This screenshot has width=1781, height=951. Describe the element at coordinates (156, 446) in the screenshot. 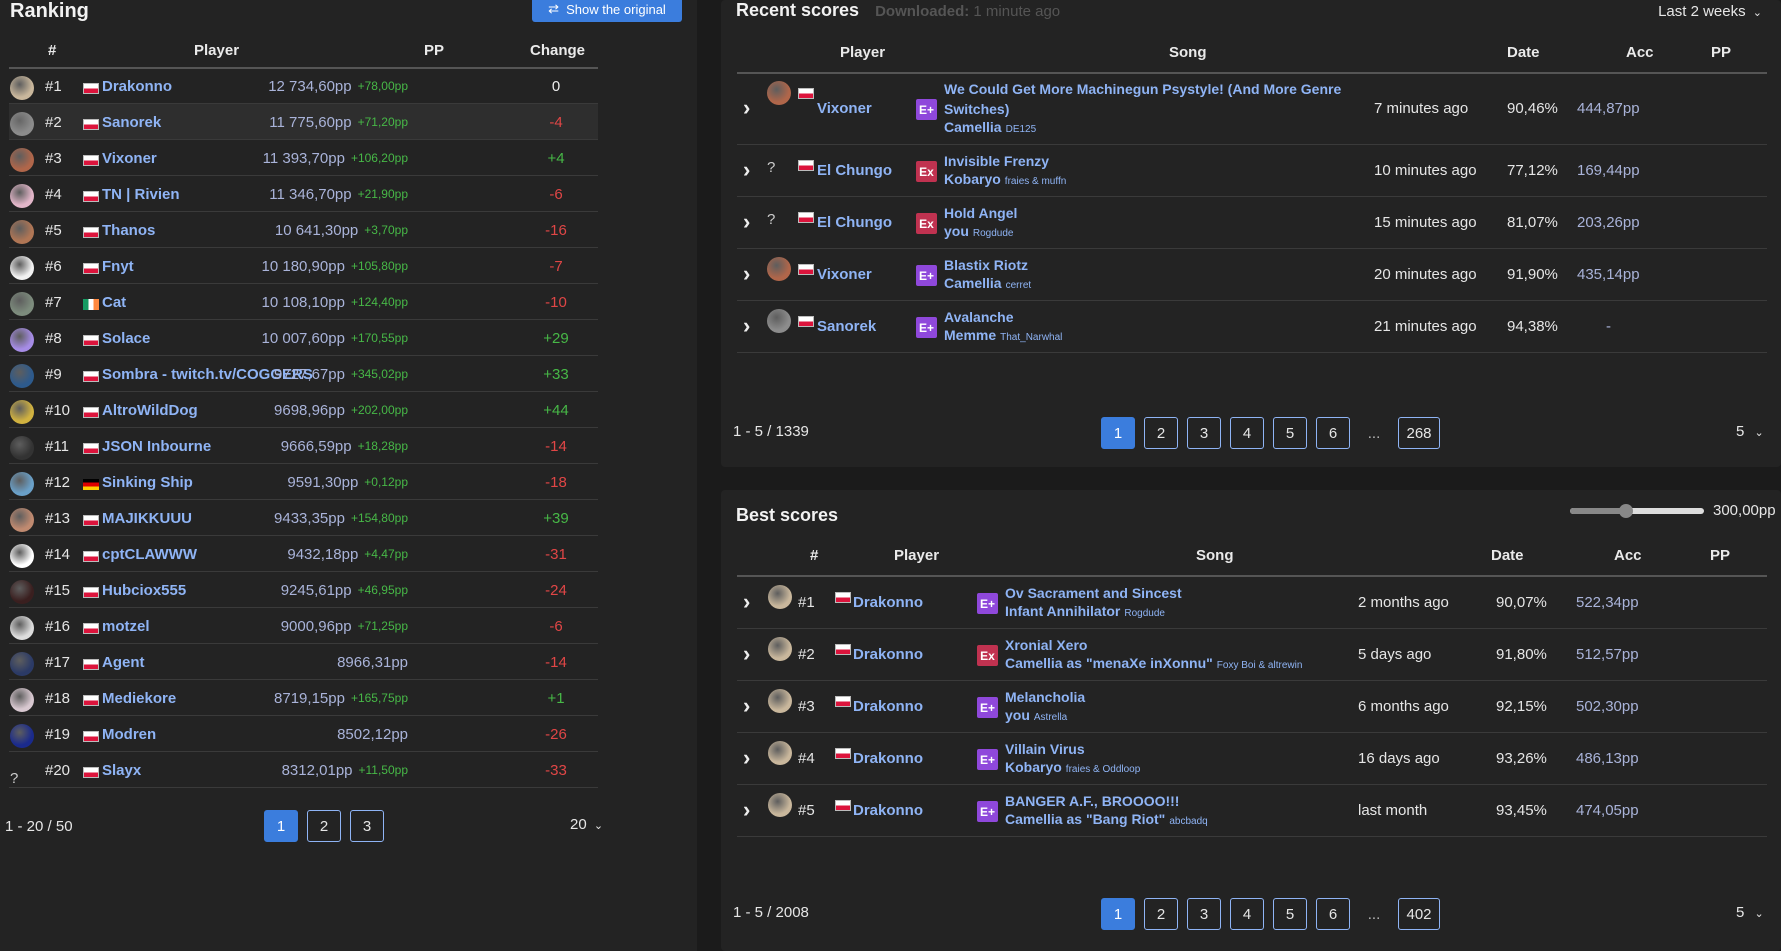

I see `player-name-link: JSON Inbourne` at that location.